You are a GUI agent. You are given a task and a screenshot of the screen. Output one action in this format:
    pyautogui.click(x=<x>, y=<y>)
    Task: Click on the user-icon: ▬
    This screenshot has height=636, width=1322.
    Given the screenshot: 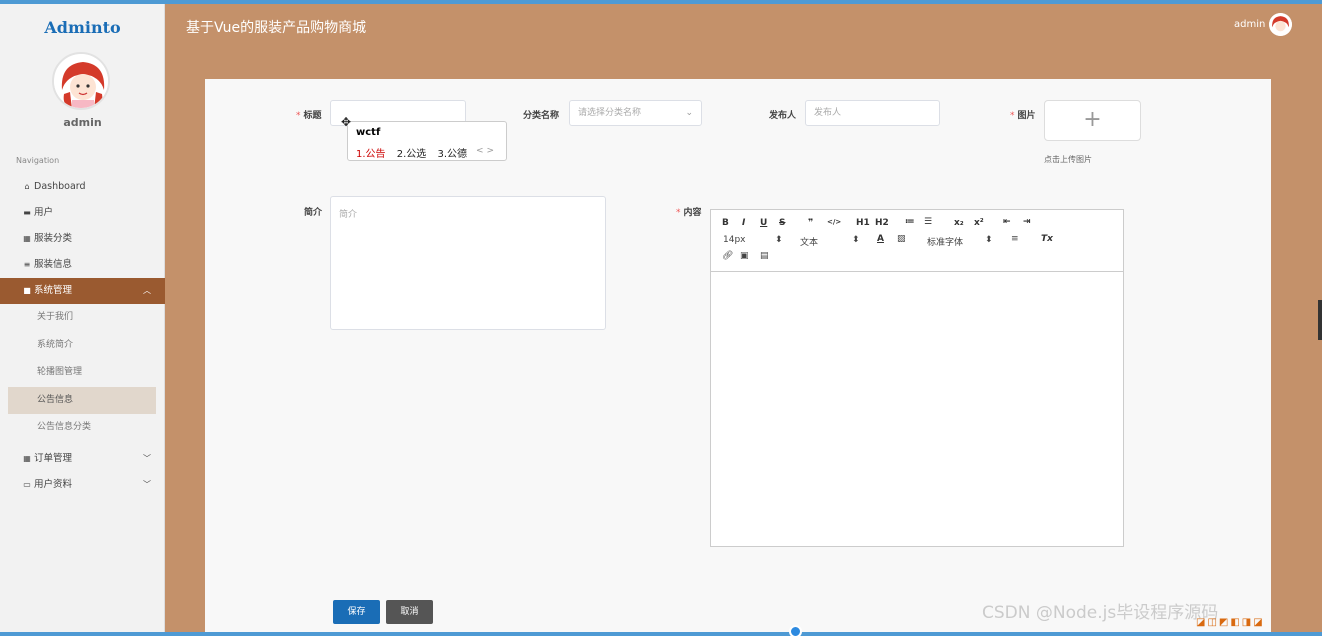 What is the action you would take?
    pyautogui.click(x=27, y=212)
    